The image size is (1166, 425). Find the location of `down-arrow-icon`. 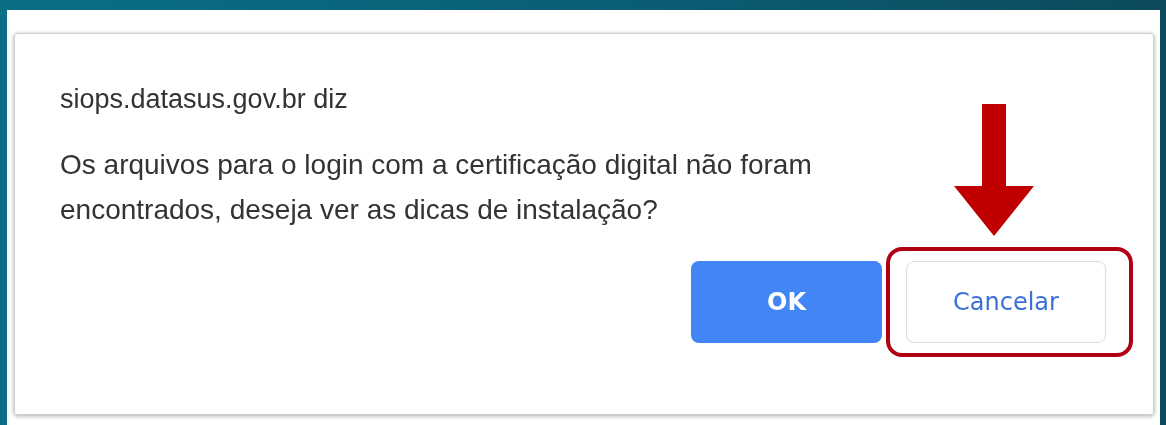

down-arrow-icon is located at coordinates (994, 170).